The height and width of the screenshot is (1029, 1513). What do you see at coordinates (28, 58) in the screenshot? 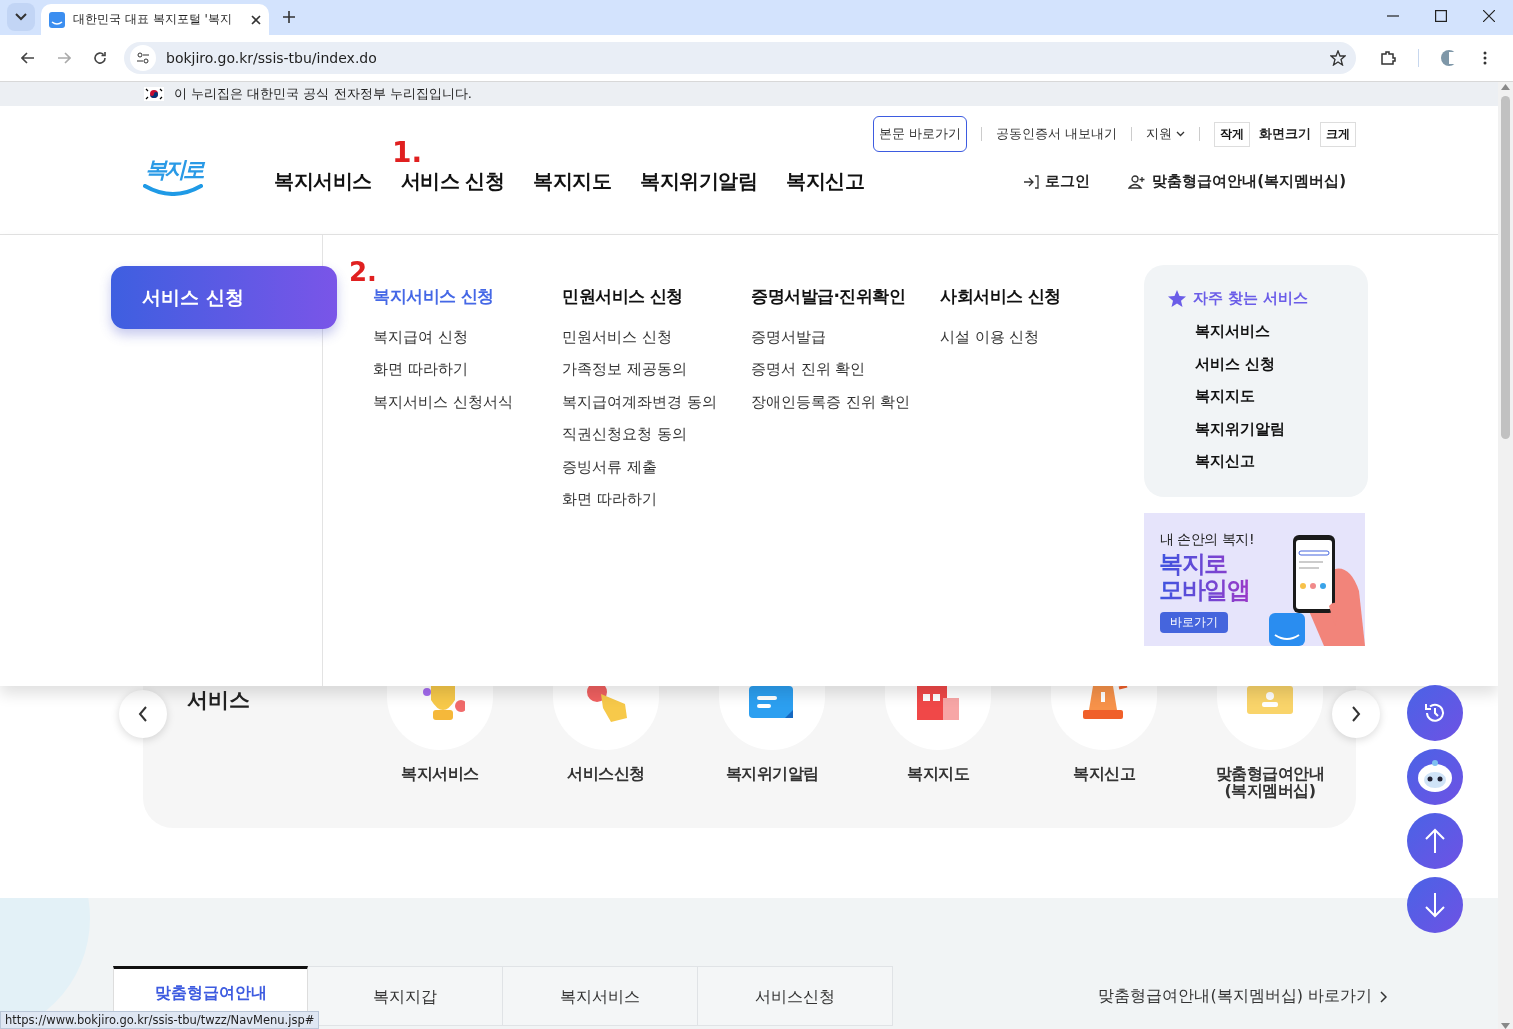
I see `back-icon` at bounding box center [28, 58].